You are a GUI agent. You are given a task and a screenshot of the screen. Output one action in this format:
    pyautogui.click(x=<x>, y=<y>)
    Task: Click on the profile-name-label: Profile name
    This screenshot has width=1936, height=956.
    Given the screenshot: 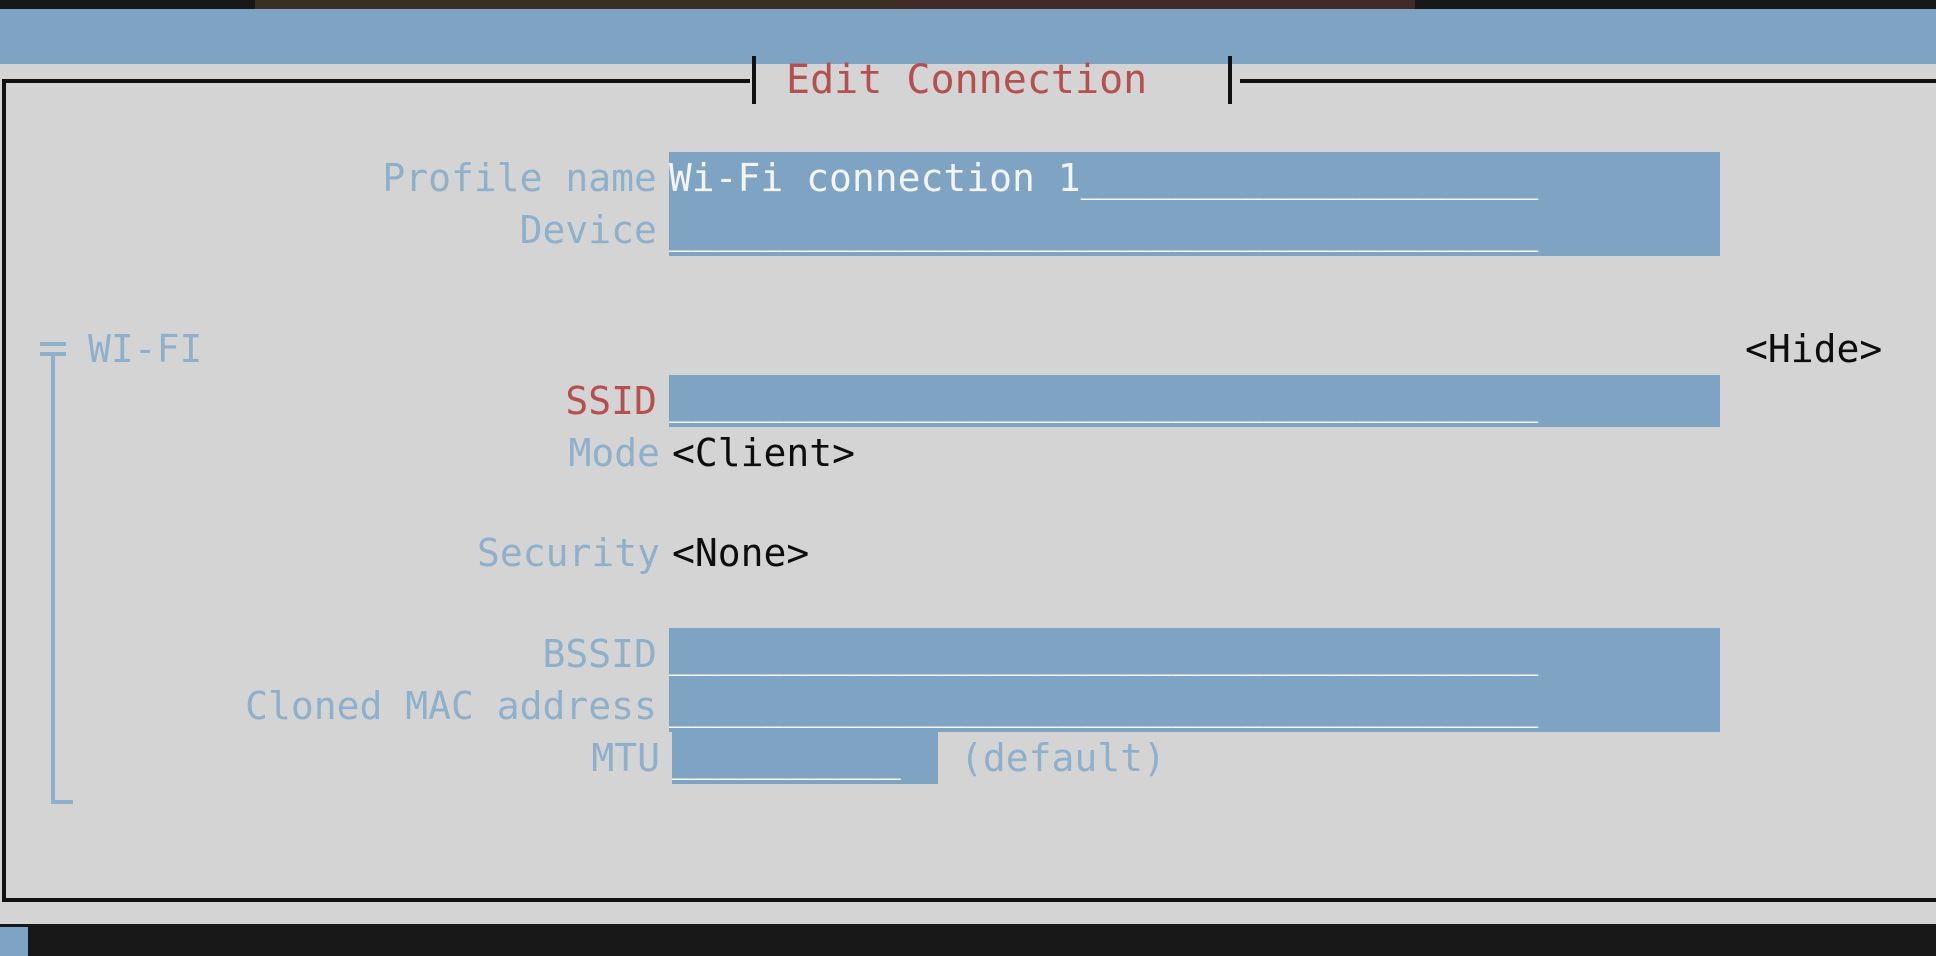 What is the action you would take?
    pyautogui.click(x=519, y=178)
    